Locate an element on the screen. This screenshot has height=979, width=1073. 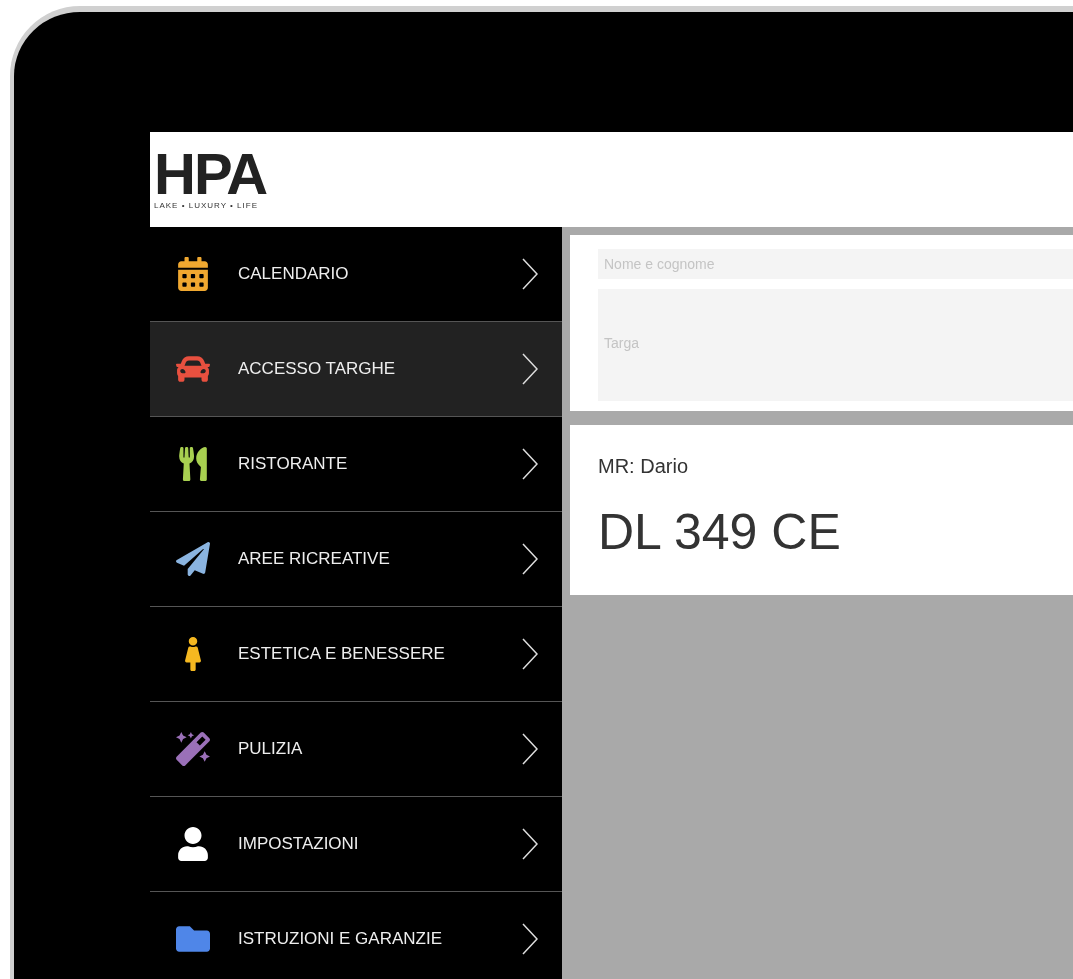
menu-label: RISTORANTE is located at coordinates (293, 464).